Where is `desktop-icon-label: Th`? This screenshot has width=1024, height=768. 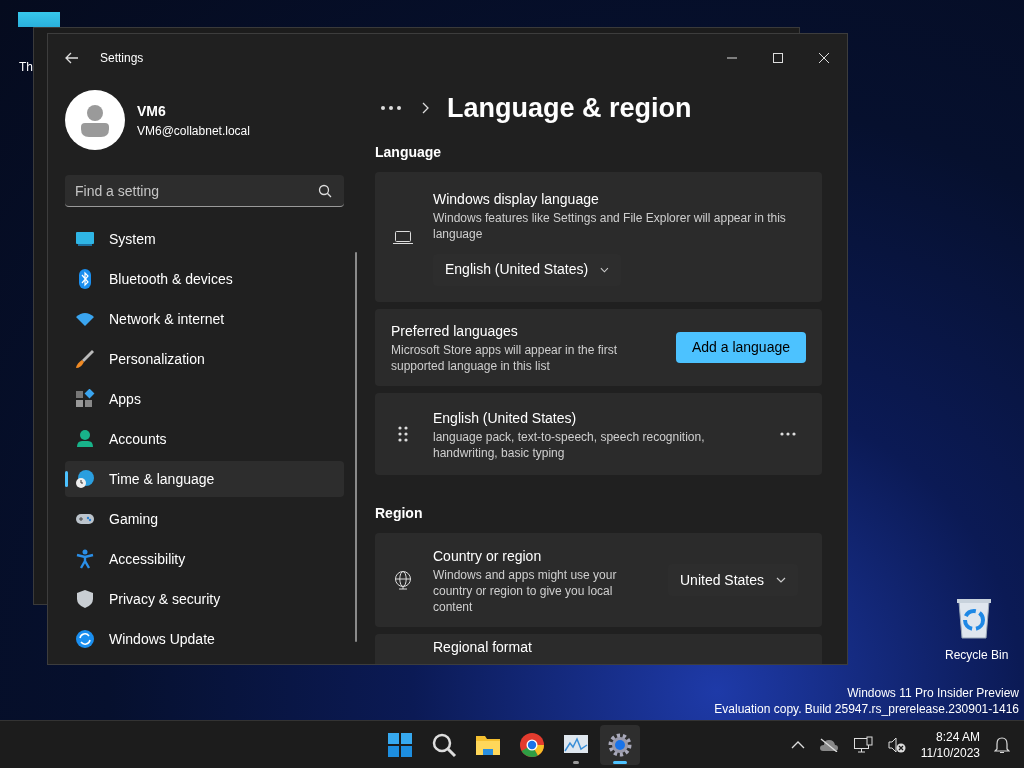
desktop-icon-label: Th is located at coordinates (26, 67).